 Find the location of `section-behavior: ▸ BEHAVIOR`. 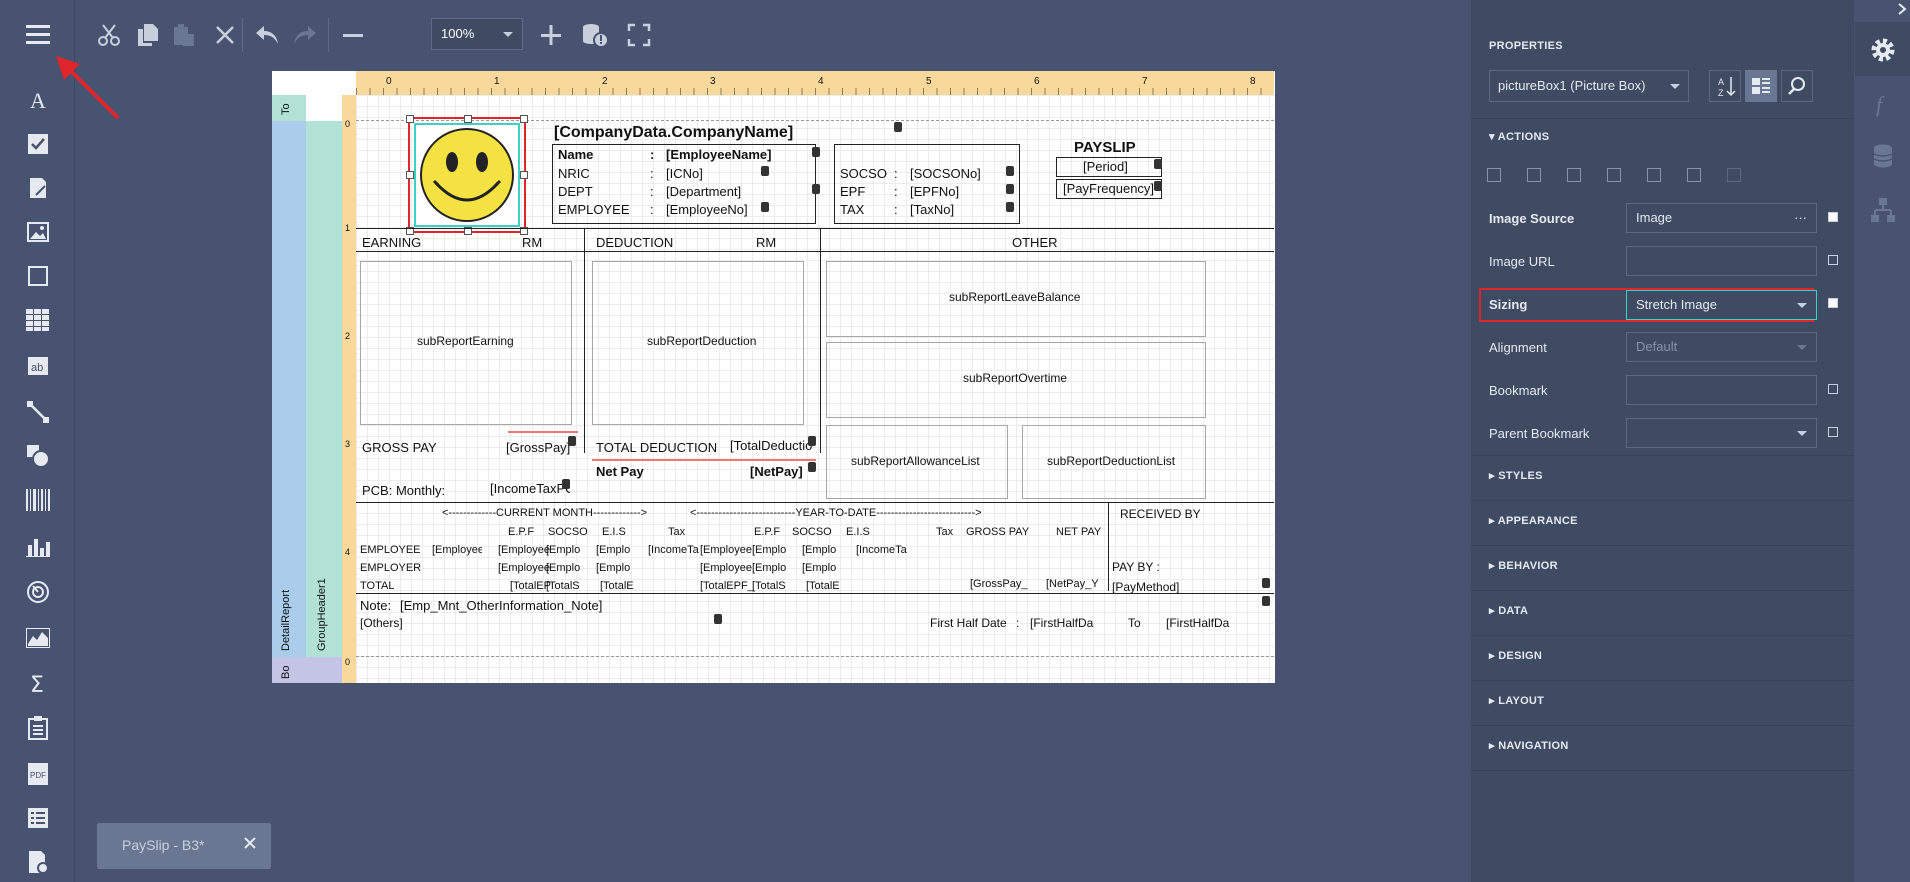

section-behavior: ▸ BEHAVIOR is located at coordinates (1523, 565).